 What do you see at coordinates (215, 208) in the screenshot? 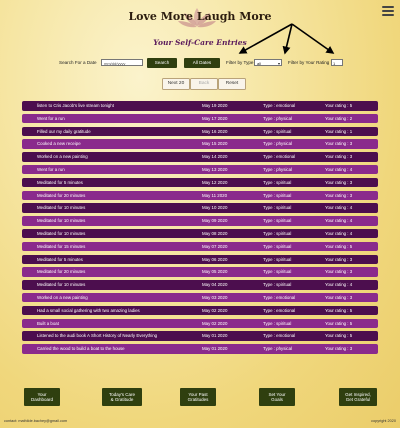
I see `entry-date: May 10 2020` at bounding box center [215, 208].